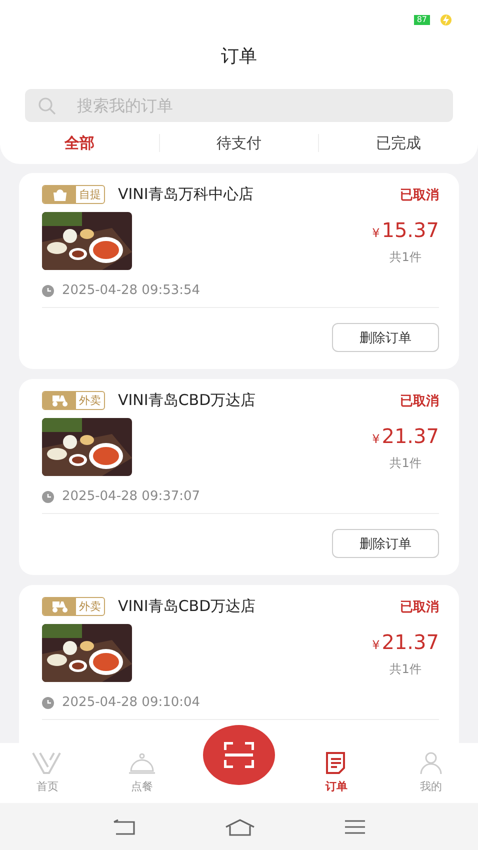  I want to click on menu-icon, so click(355, 826).